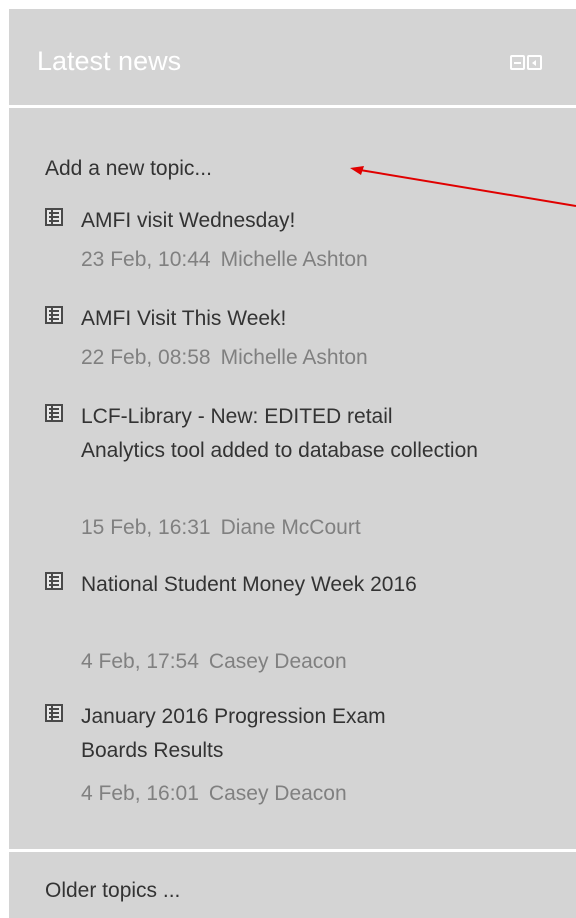 Image resolution: width=576 pixels, height=918 pixels. What do you see at coordinates (292, 57) in the screenshot?
I see `block-header: Latest news` at bounding box center [292, 57].